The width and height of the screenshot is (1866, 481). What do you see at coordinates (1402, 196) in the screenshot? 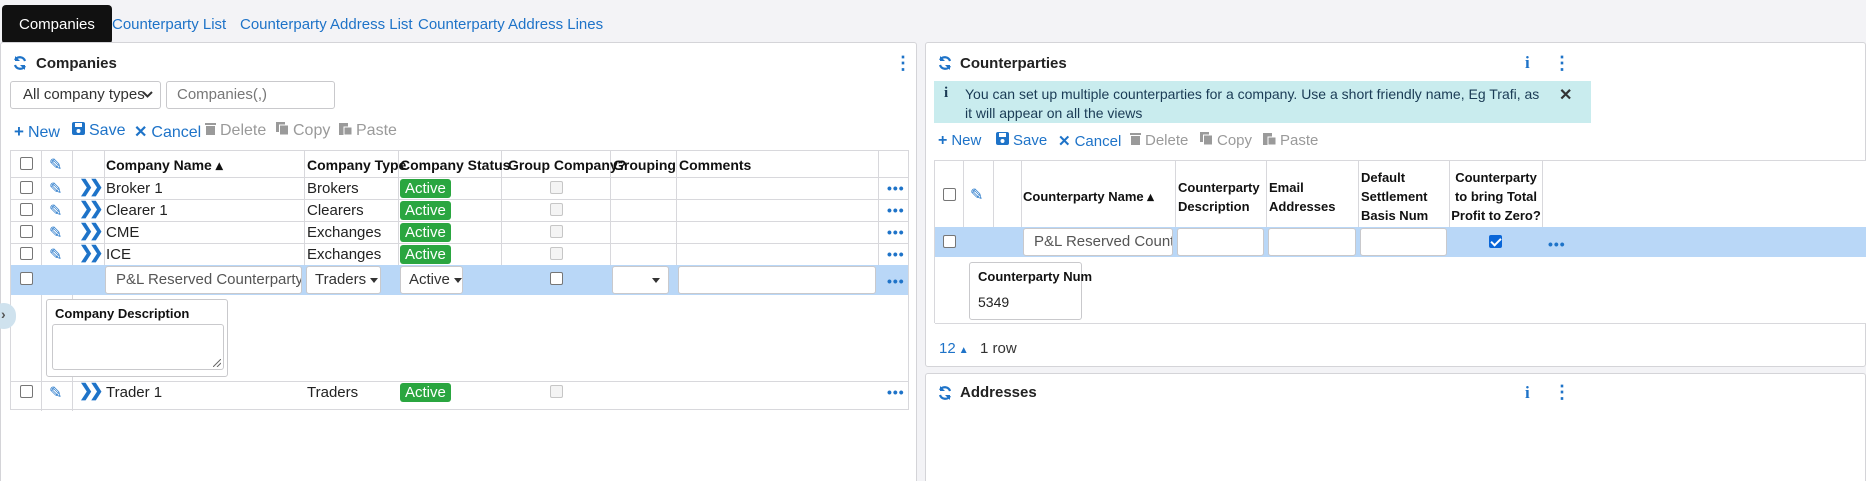
I see `col-header-default-settlement-basis: Default Settlement Basis Num` at bounding box center [1402, 196].